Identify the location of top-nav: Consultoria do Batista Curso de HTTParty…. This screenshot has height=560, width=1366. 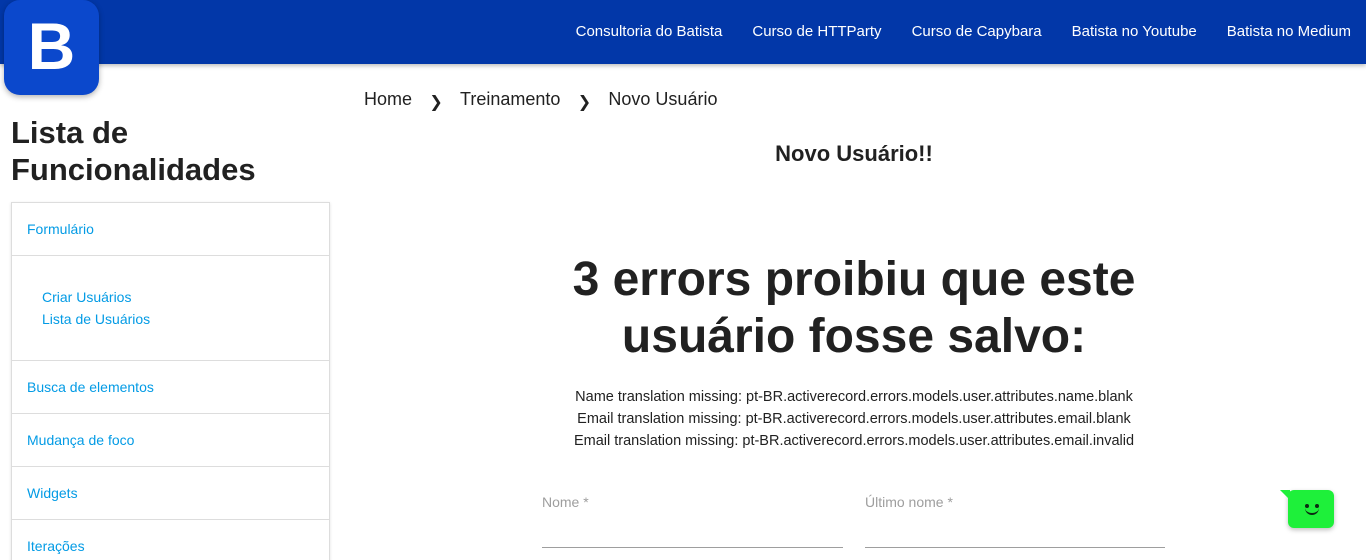
(963, 32).